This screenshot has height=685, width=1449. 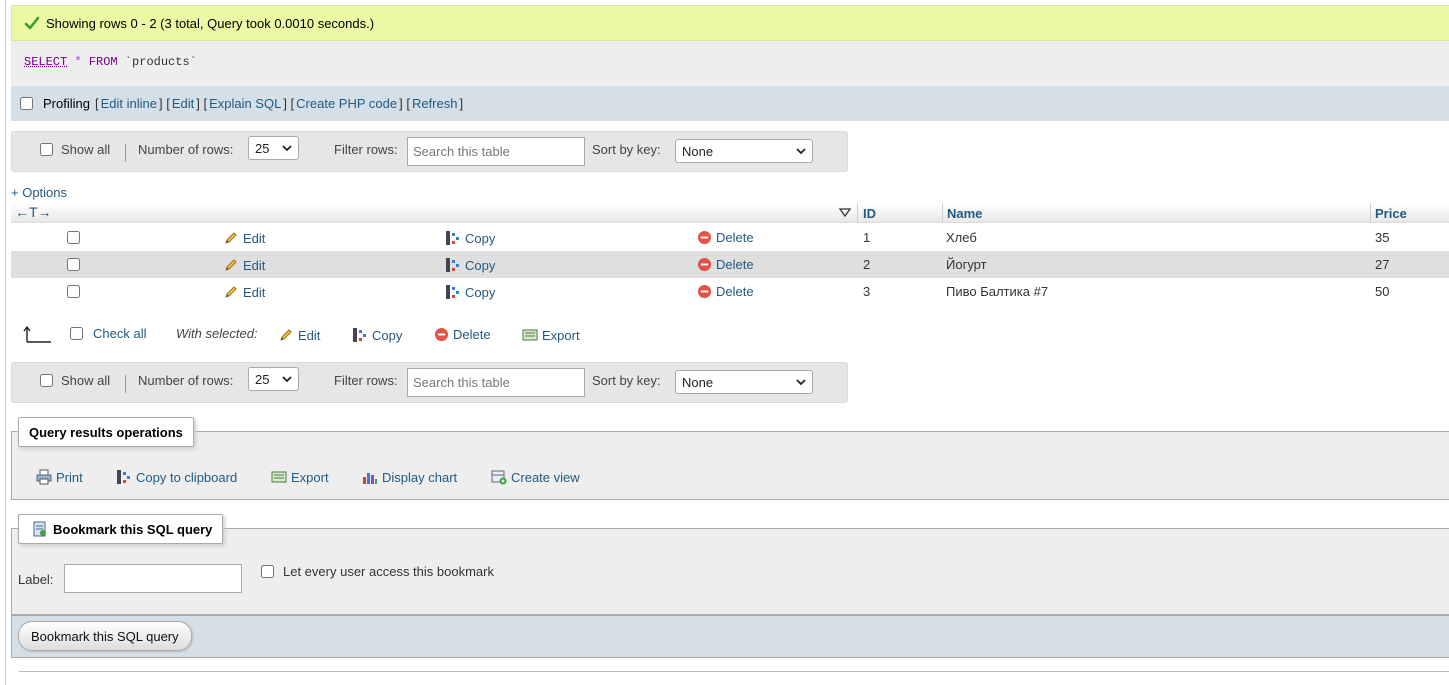 I want to click on cell-price: 27, so click(x=1382, y=264).